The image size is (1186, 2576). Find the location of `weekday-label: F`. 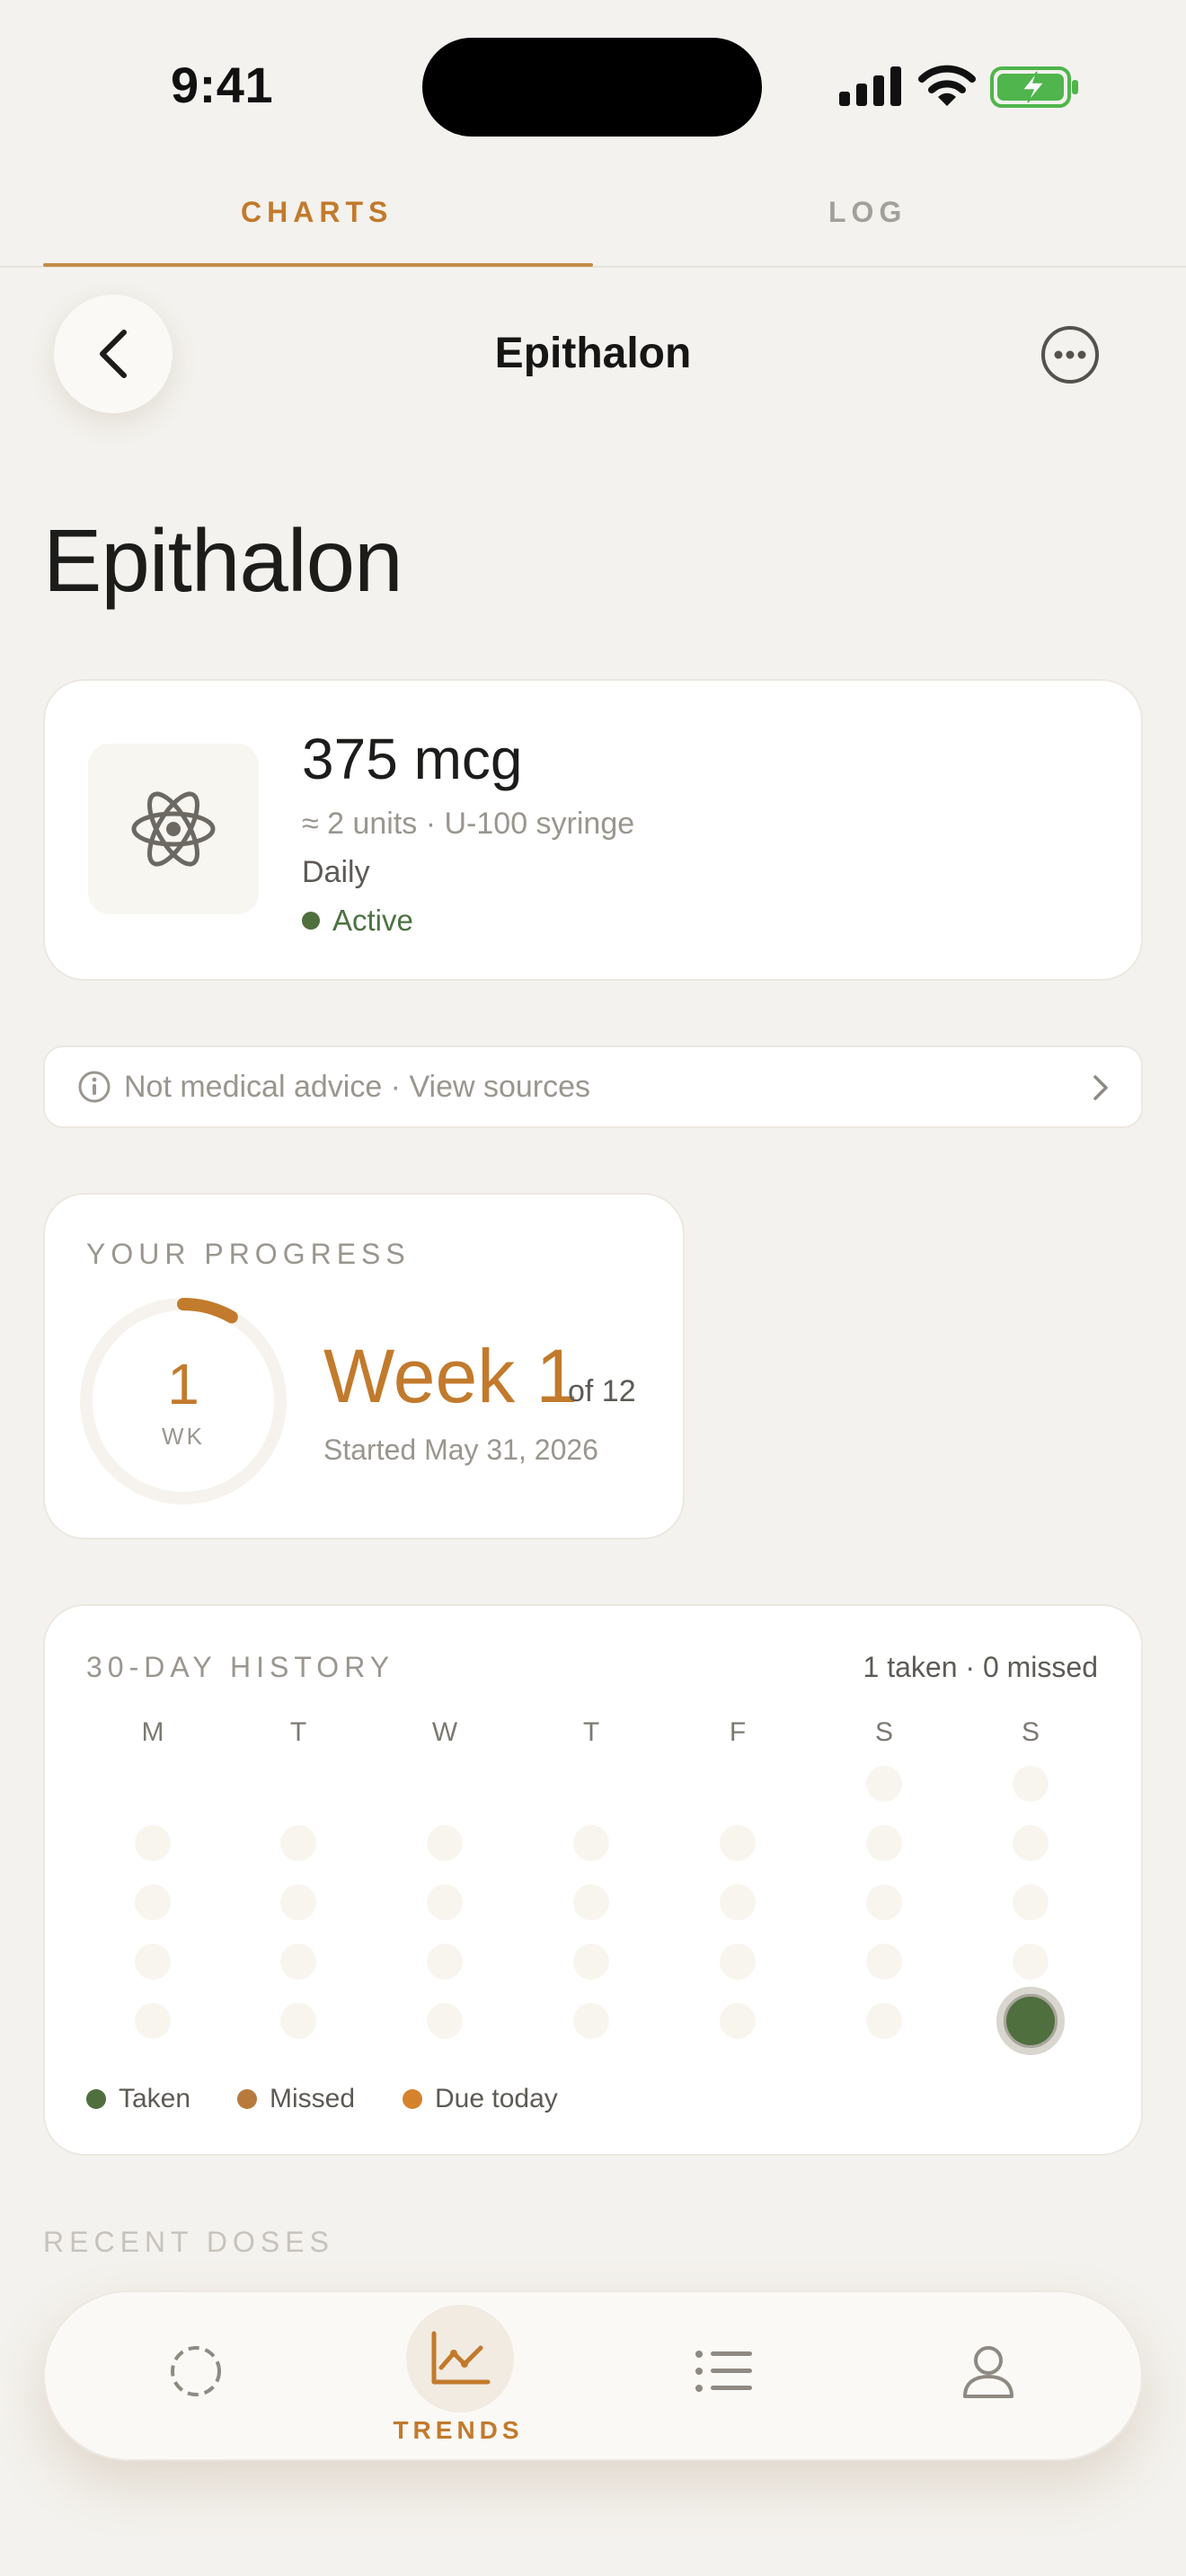

weekday-label: F is located at coordinates (738, 1732).